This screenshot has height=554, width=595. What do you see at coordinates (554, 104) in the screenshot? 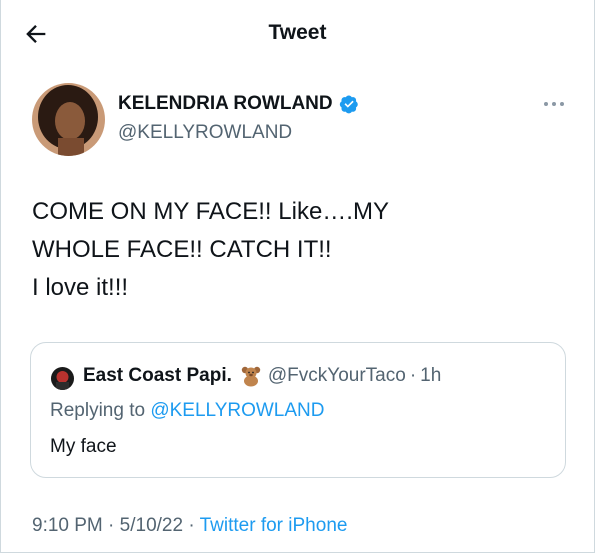
I see `more-options-icon` at bounding box center [554, 104].